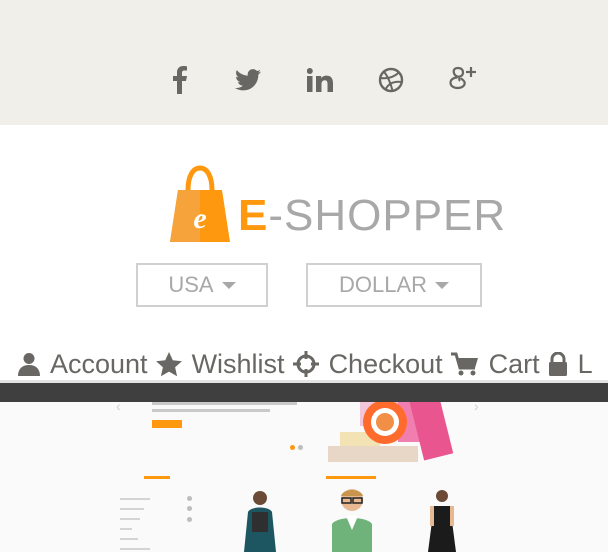  I want to click on sidebar-heading, so click(157, 477).